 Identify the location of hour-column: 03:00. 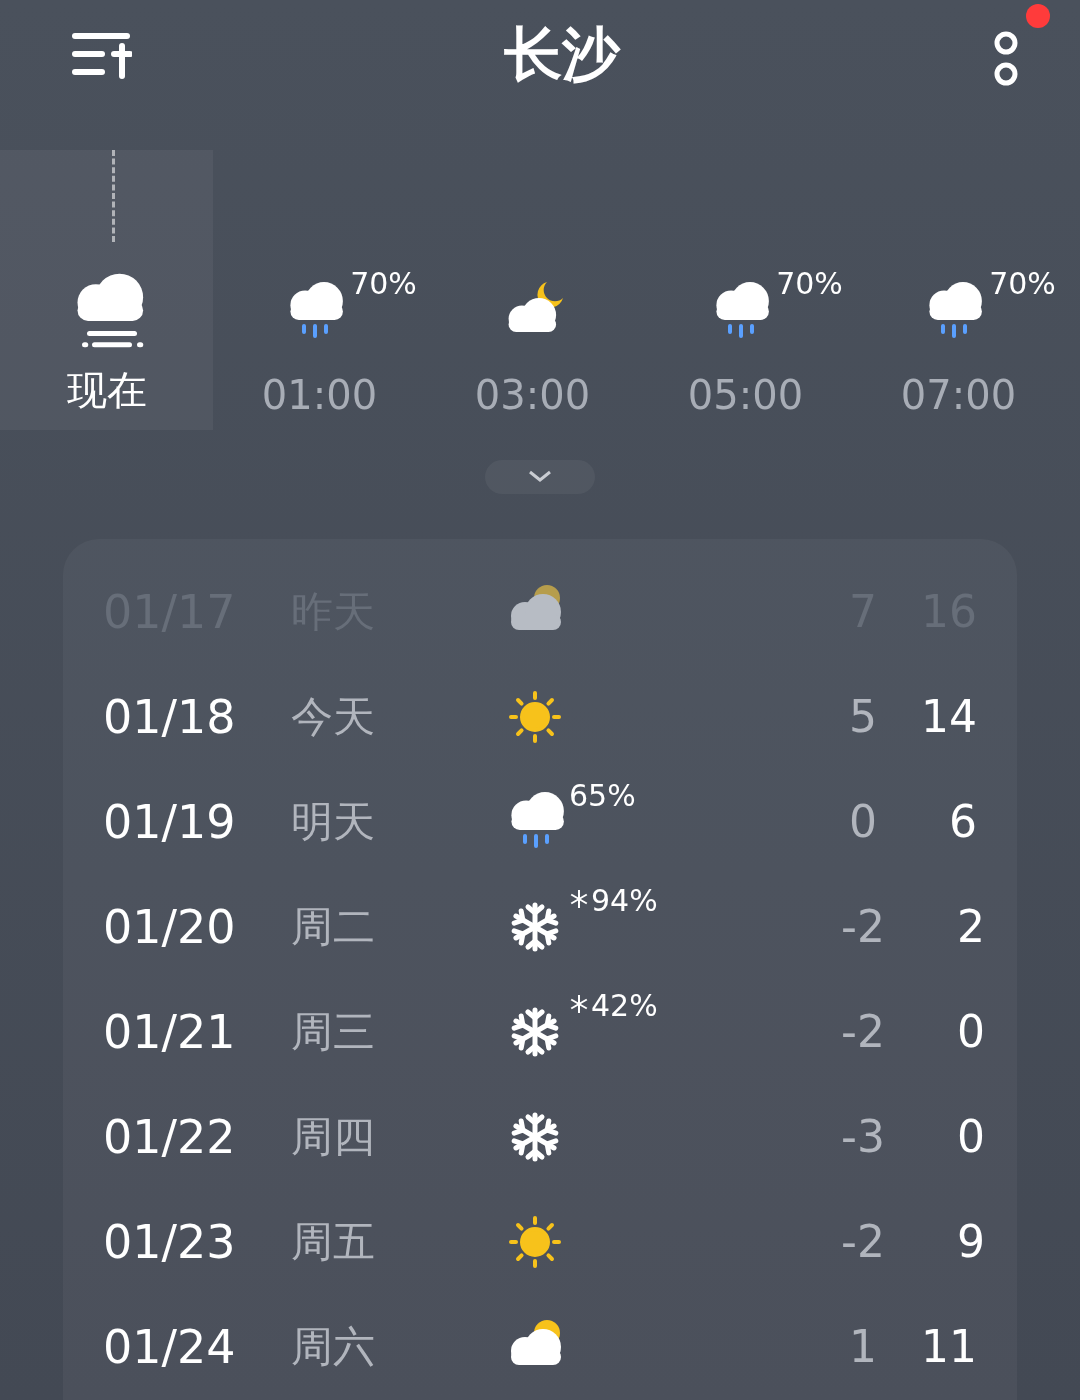
(532, 290).